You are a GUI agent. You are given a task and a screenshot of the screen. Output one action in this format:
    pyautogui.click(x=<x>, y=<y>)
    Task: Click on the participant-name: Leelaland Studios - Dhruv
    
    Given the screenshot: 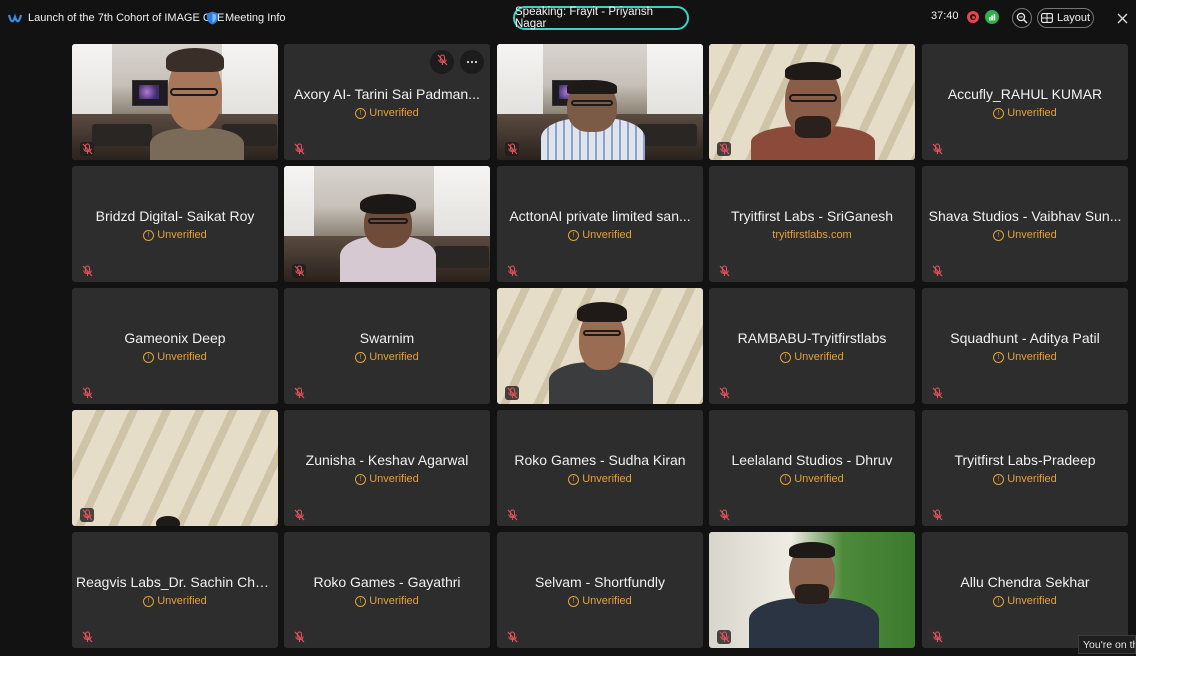 What is the action you would take?
    pyautogui.click(x=812, y=460)
    